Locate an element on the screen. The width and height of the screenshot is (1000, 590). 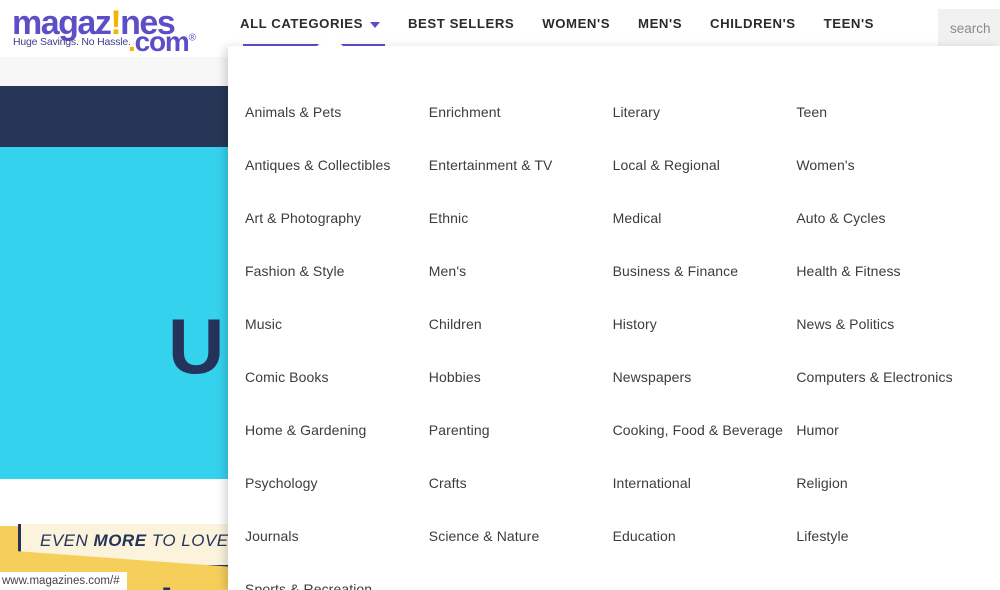
ribbon-post-text: TO LOVE is located at coordinates (187, 540).